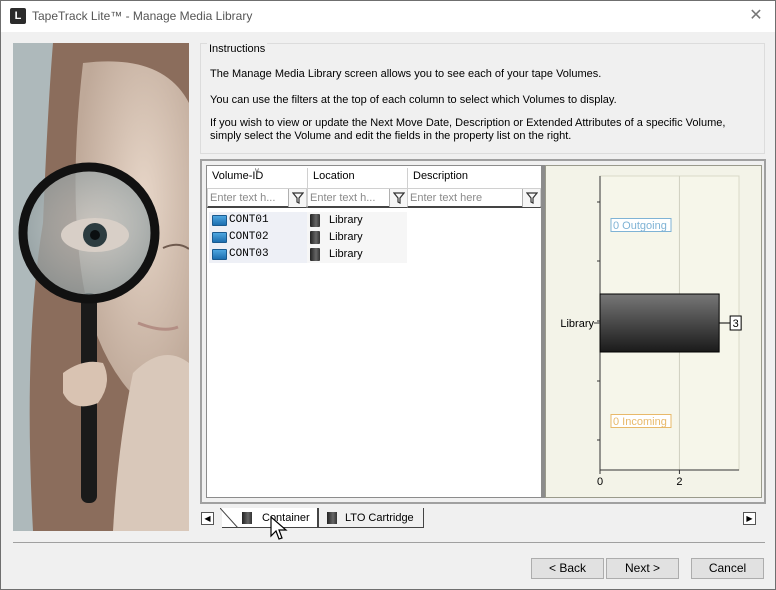  I want to click on table-row: CONT01 Library, so click(307, 220).